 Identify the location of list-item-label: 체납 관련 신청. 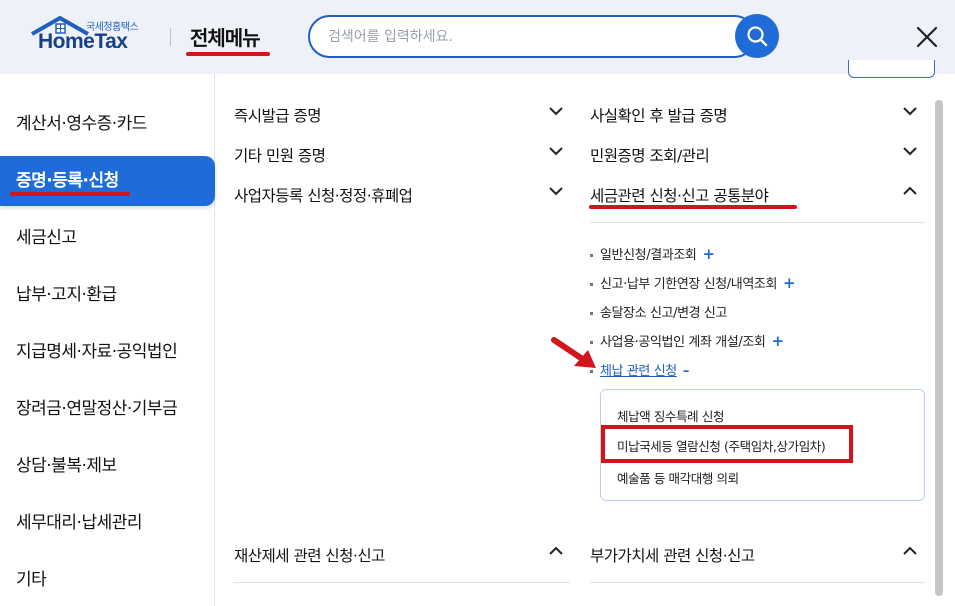
(638, 371).